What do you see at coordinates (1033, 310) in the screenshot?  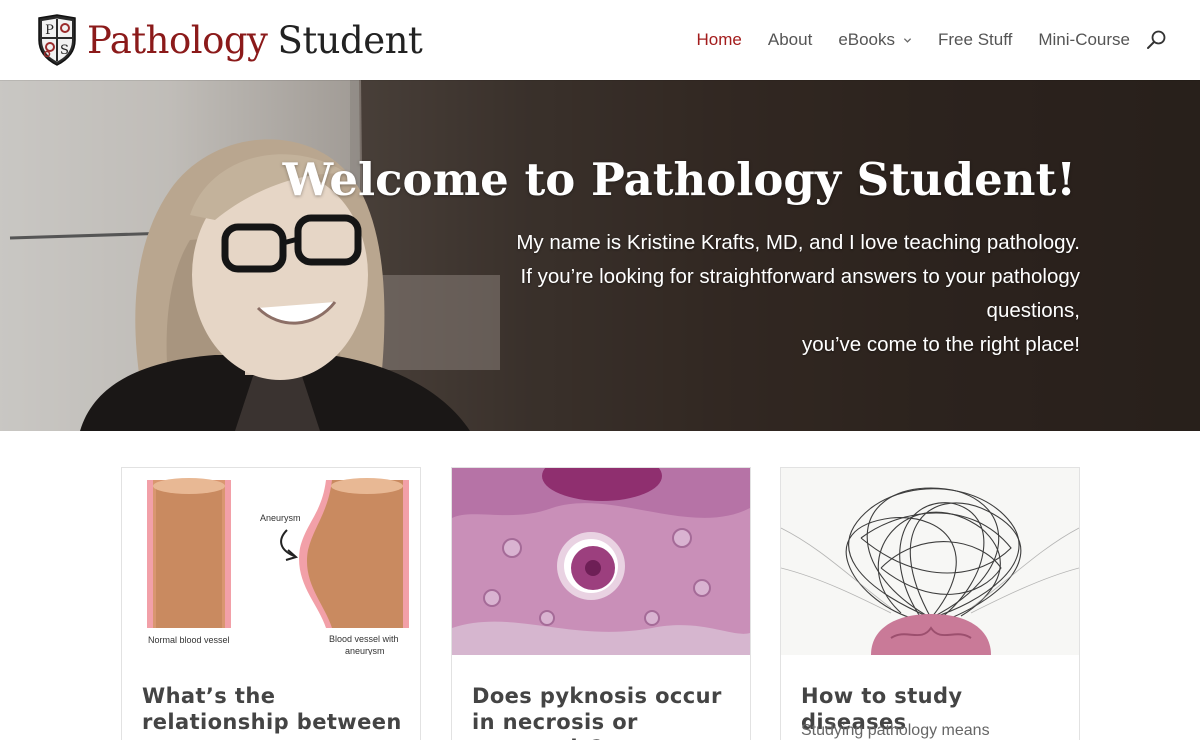 I see `hero-line-3: questions,` at bounding box center [1033, 310].